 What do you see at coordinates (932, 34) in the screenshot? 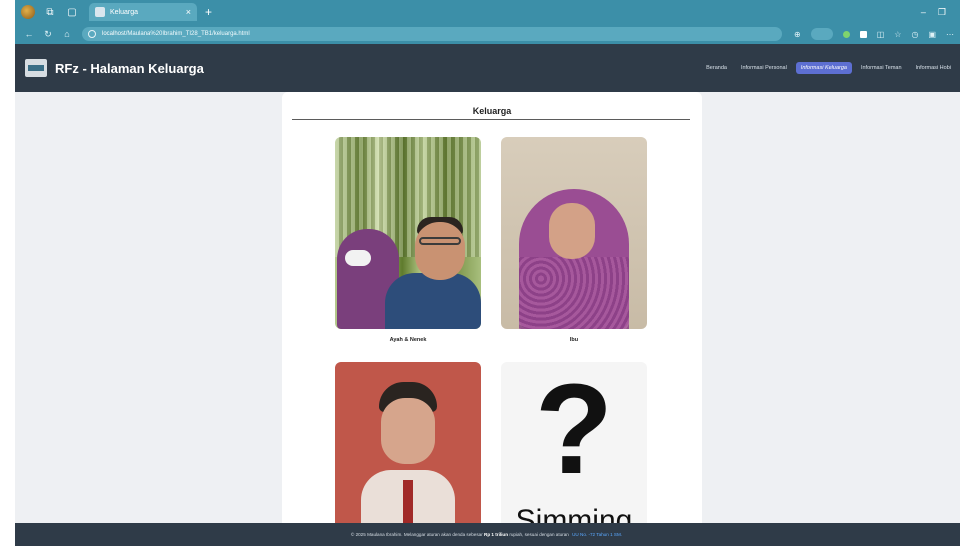
I see `collections-icon: ▣` at bounding box center [932, 34].